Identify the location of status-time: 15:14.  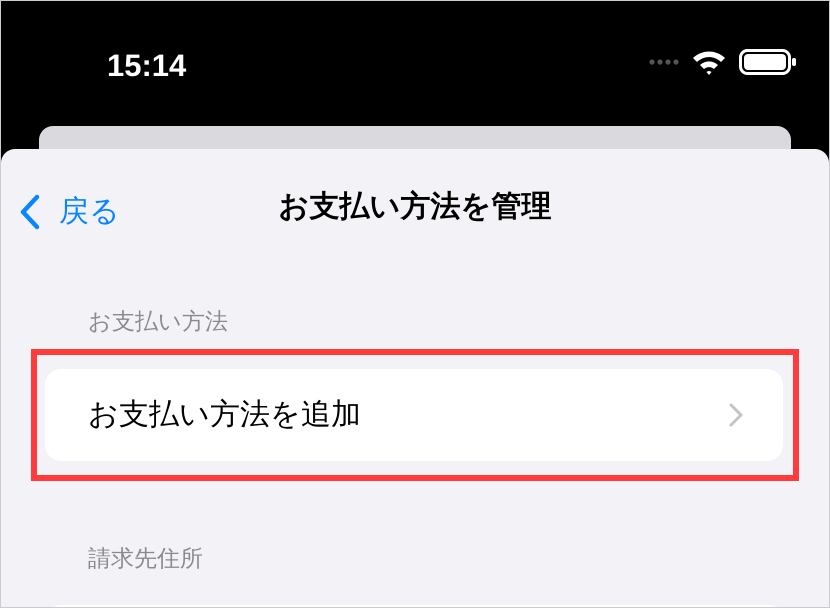
(146, 66).